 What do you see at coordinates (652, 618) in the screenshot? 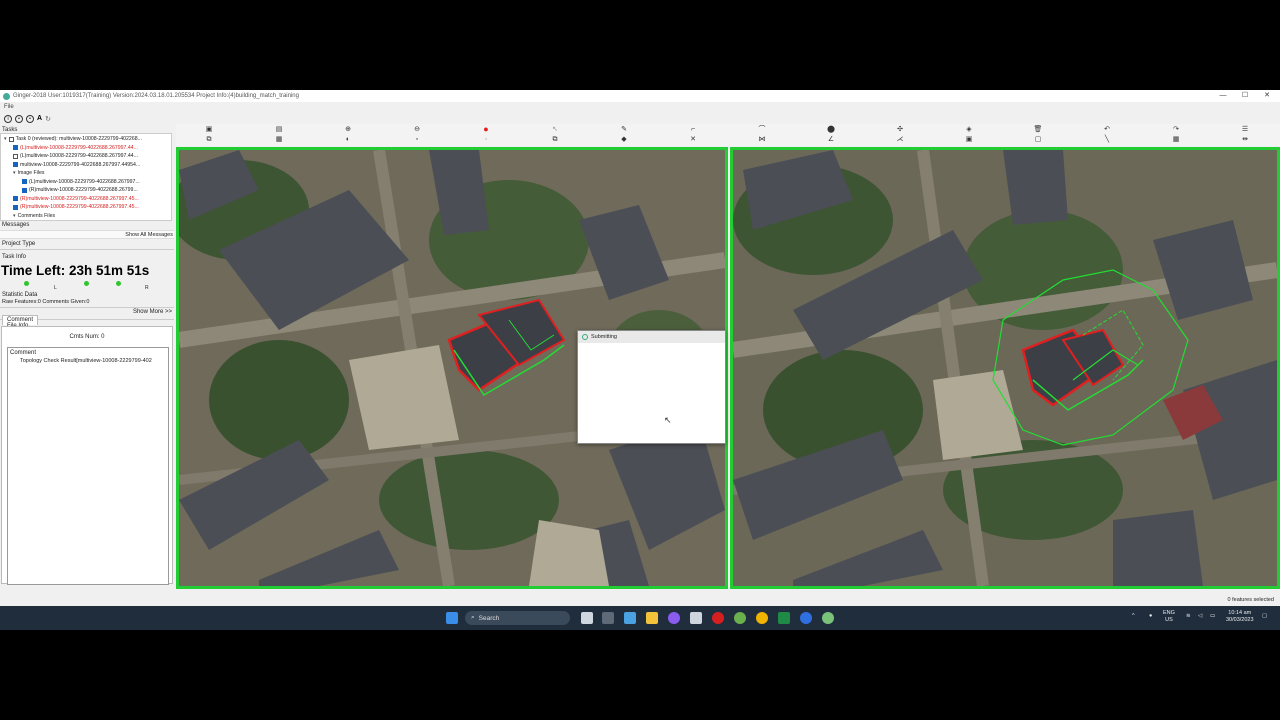
I see `file-explorer-icon` at bounding box center [652, 618].